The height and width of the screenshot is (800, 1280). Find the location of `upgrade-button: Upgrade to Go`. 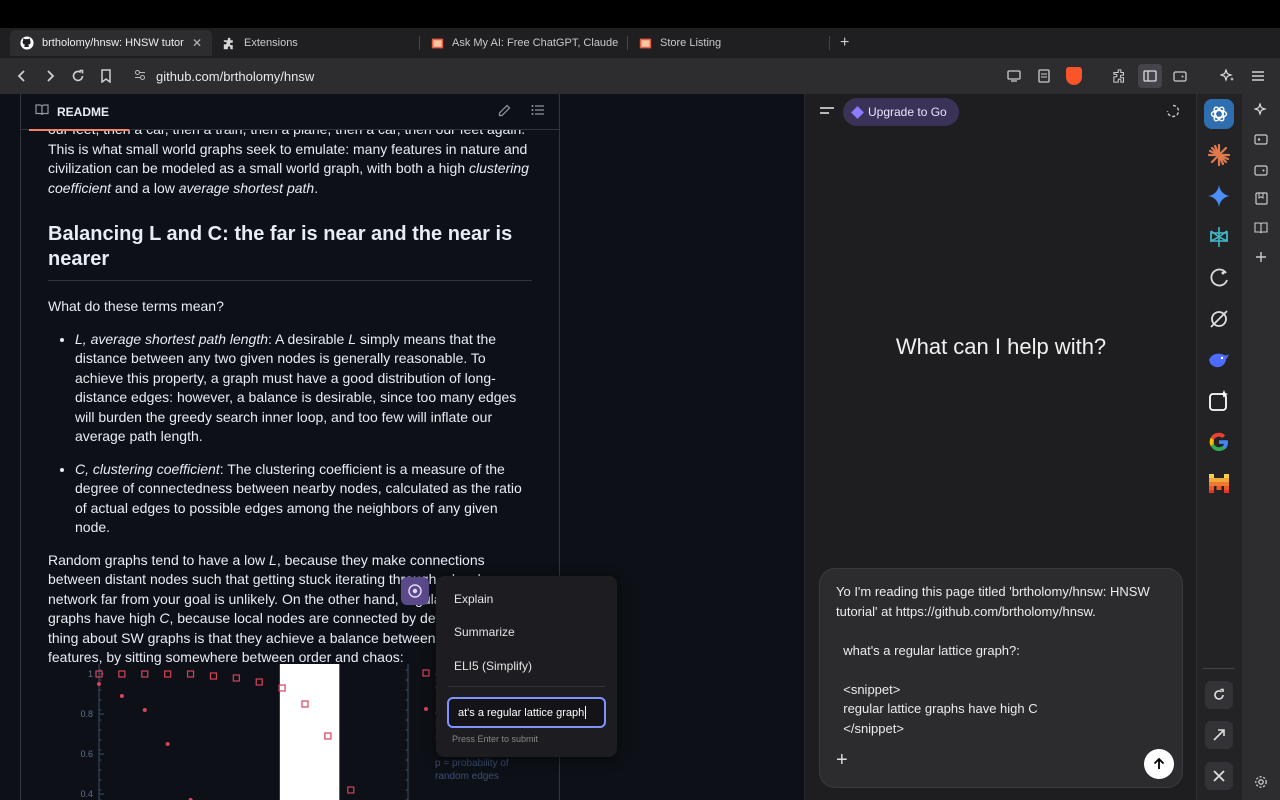

upgrade-button: Upgrade to Go is located at coordinates (901, 112).